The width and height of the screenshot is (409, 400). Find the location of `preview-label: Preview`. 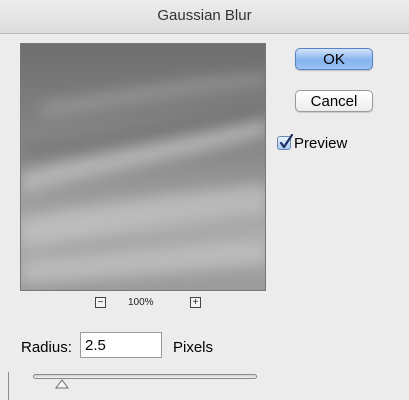

preview-label: Preview is located at coordinates (321, 143).